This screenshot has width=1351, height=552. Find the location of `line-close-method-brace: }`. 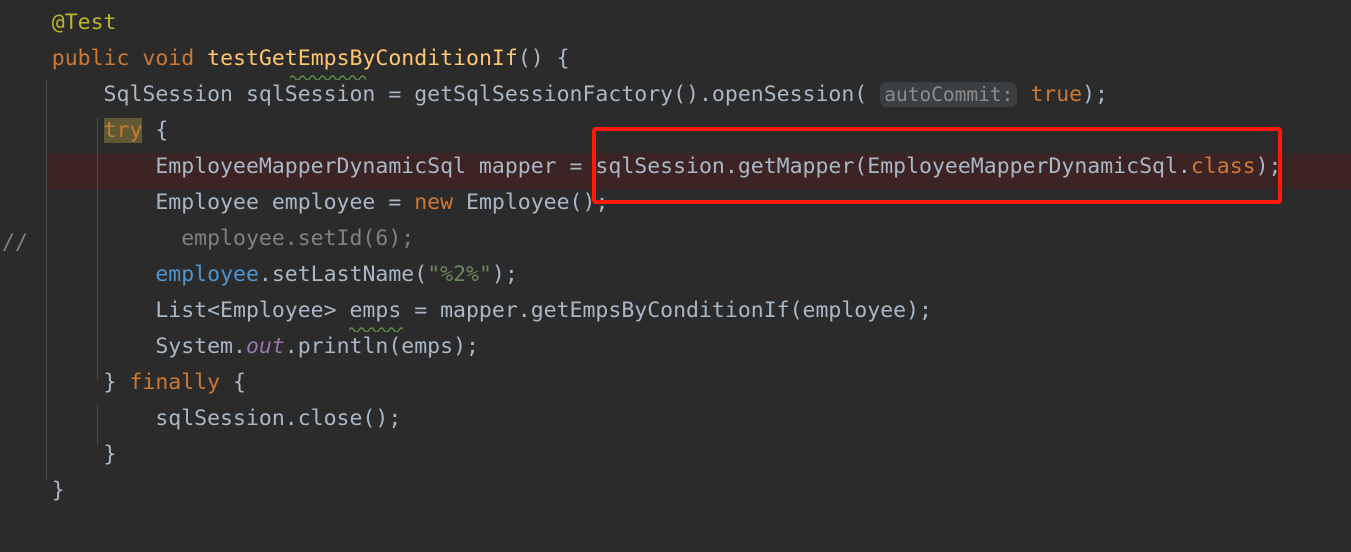

line-close-method-brace: } is located at coordinates (675, 491).